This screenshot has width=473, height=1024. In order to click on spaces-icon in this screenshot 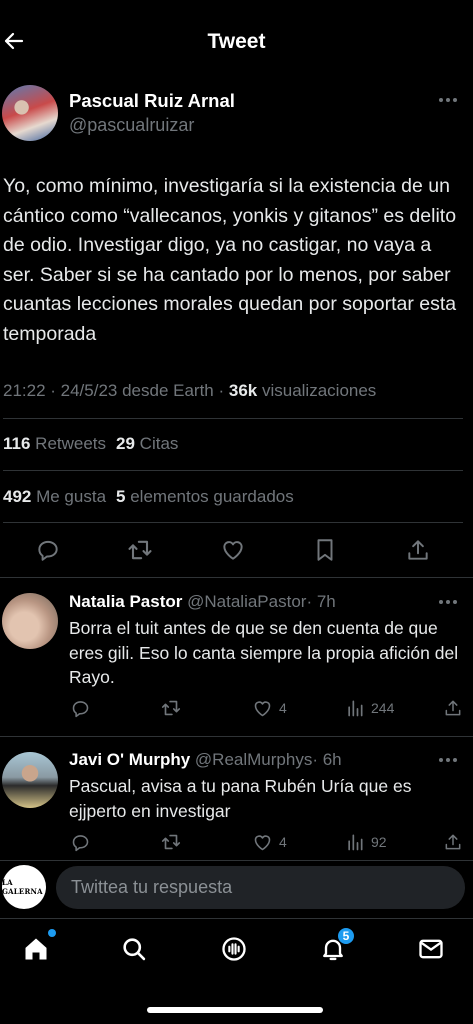, I will do `click(234, 949)`.